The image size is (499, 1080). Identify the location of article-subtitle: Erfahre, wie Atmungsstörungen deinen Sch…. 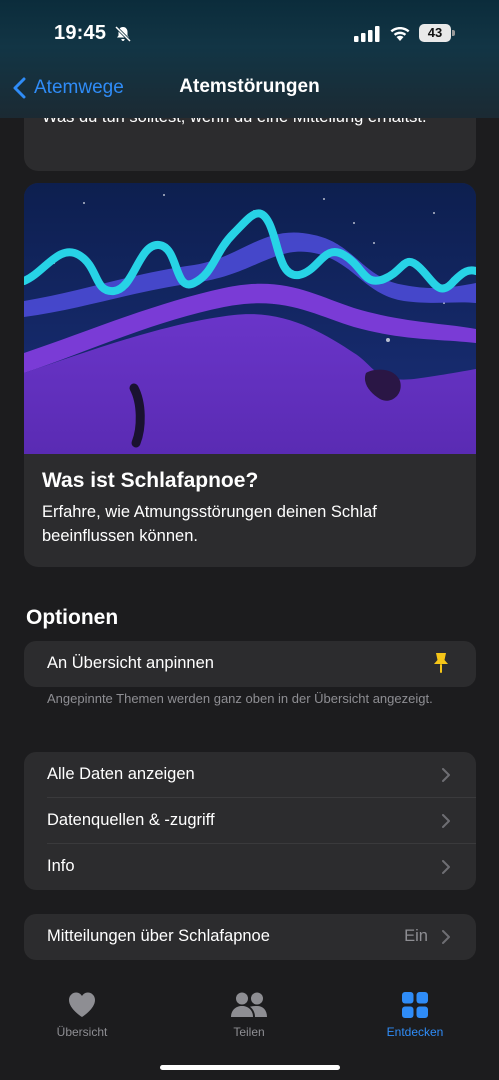
(209, 524).